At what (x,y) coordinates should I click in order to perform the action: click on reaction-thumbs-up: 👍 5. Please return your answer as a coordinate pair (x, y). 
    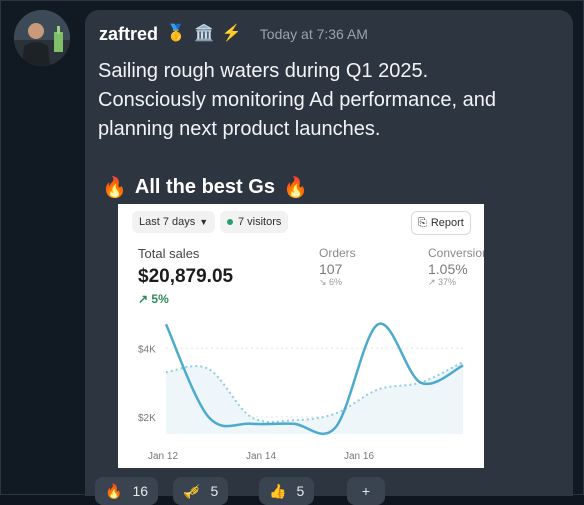
    Looking at the image, I should click on (287, 491).